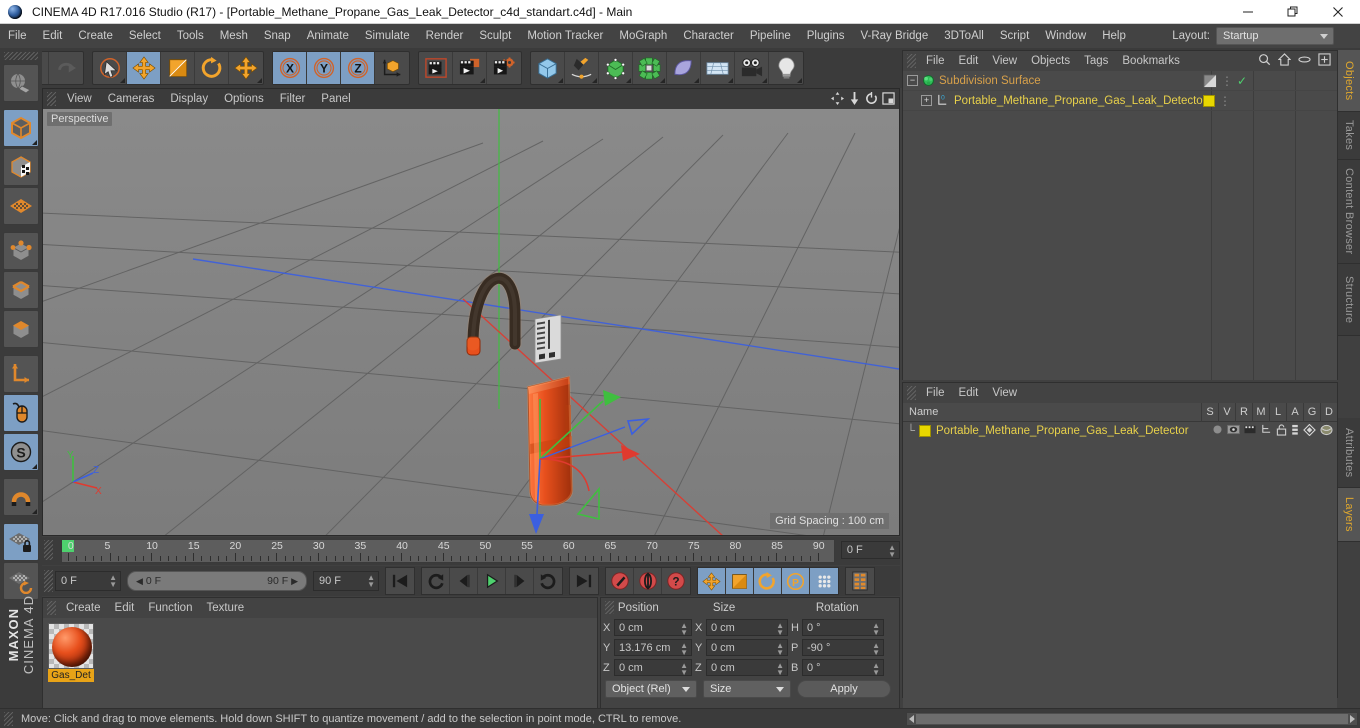  I want to click on texture-mode-button, so click(21, 167).